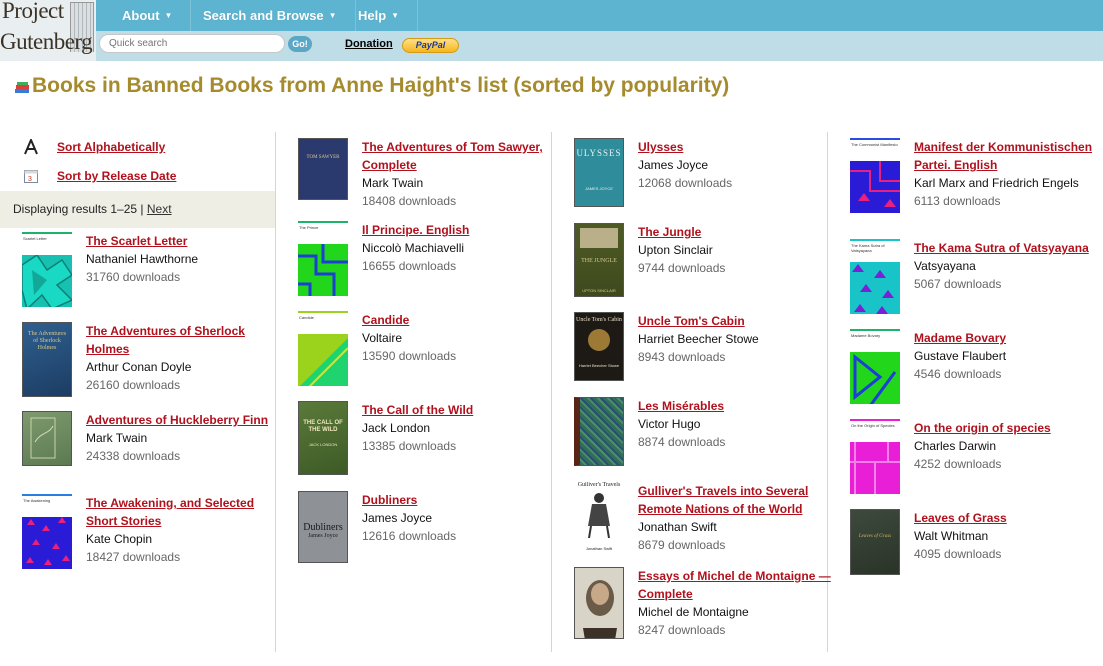 This screenshot has height=666, width=1103. Describe the element at coordinates (599, 346) in the screenshot. I see `book-cover: Uncle Tom's Cabin Harriet Beecher Stowe` at that location.